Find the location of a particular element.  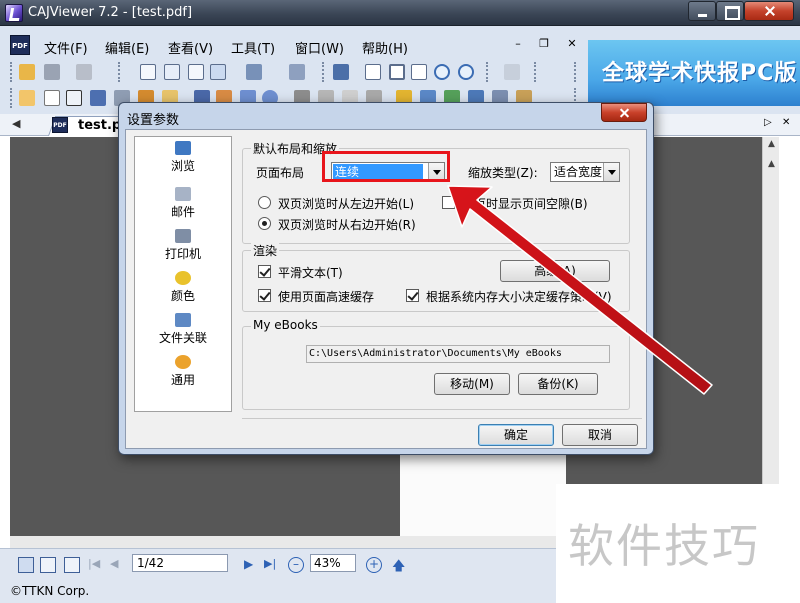

menu-file: 文件(F) is located at coordinates (66, 47).